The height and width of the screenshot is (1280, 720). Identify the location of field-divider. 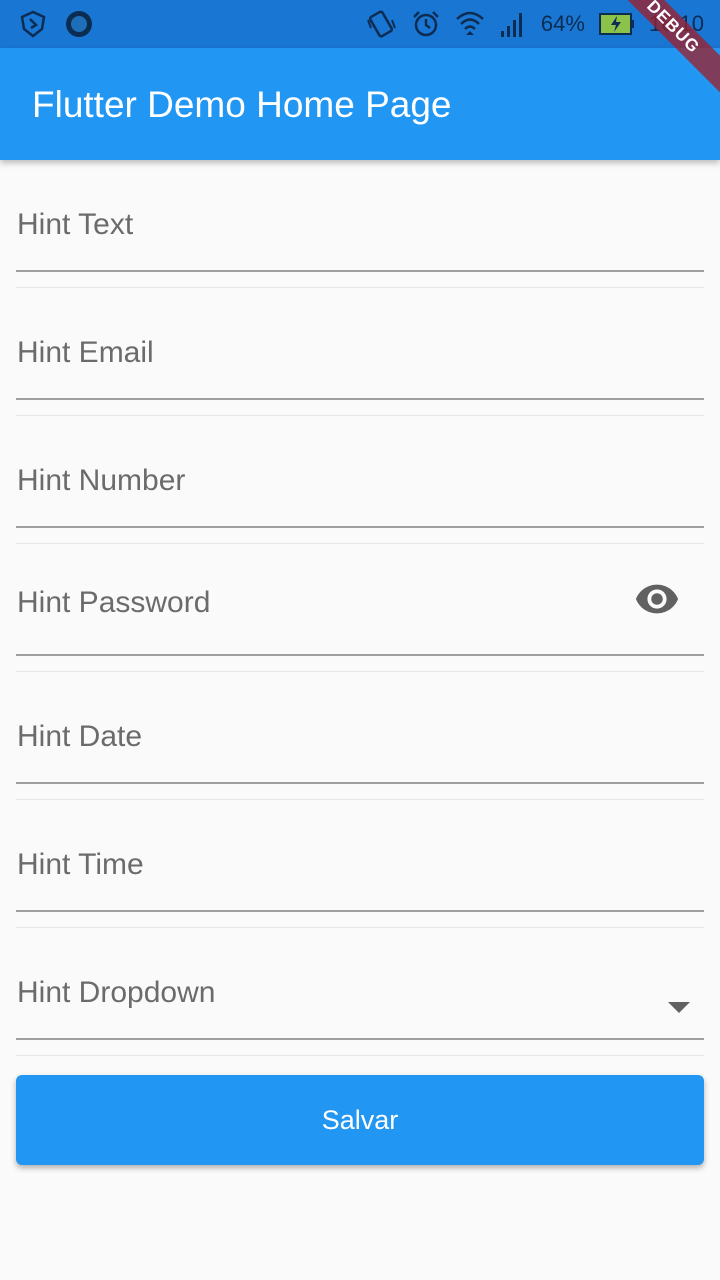
(360, 1055).